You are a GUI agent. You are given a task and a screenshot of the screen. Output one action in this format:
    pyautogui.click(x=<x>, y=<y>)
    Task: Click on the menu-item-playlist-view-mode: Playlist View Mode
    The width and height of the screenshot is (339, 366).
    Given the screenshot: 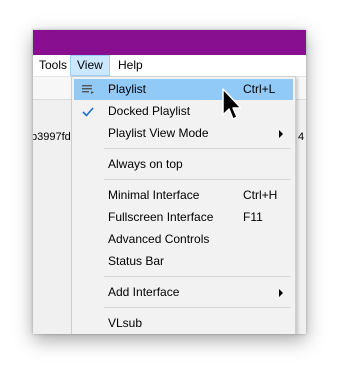 What is the action you would take?
    pyautogui.click(x=183, y=133)
    